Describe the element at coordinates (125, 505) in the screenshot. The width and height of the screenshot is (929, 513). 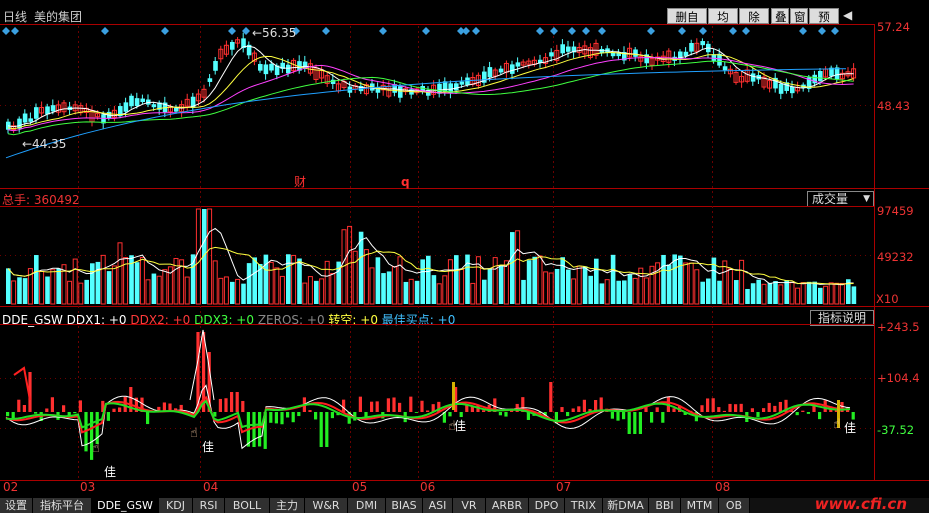
I see `tab-dde-gsw: DDE_GSW` at that location.